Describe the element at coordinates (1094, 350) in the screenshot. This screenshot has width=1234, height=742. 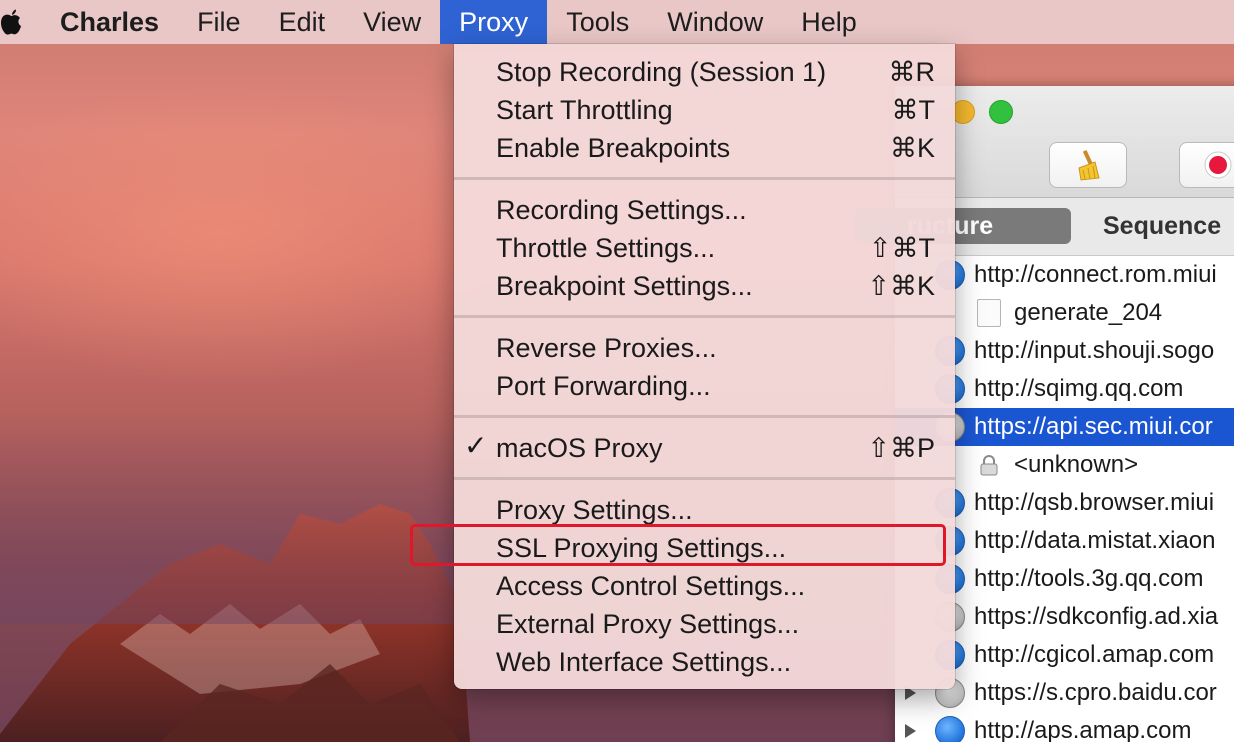
I see `host-label: http://input.shouji.sogo` at that location.